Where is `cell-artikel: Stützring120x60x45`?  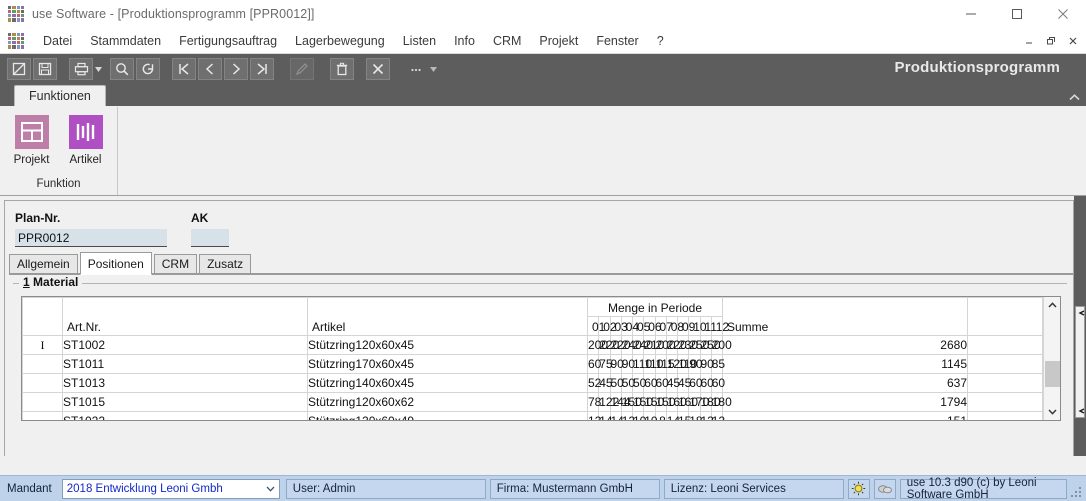
cell-artikel: Stützring120x60x45 is located at coordinates (447, 345).